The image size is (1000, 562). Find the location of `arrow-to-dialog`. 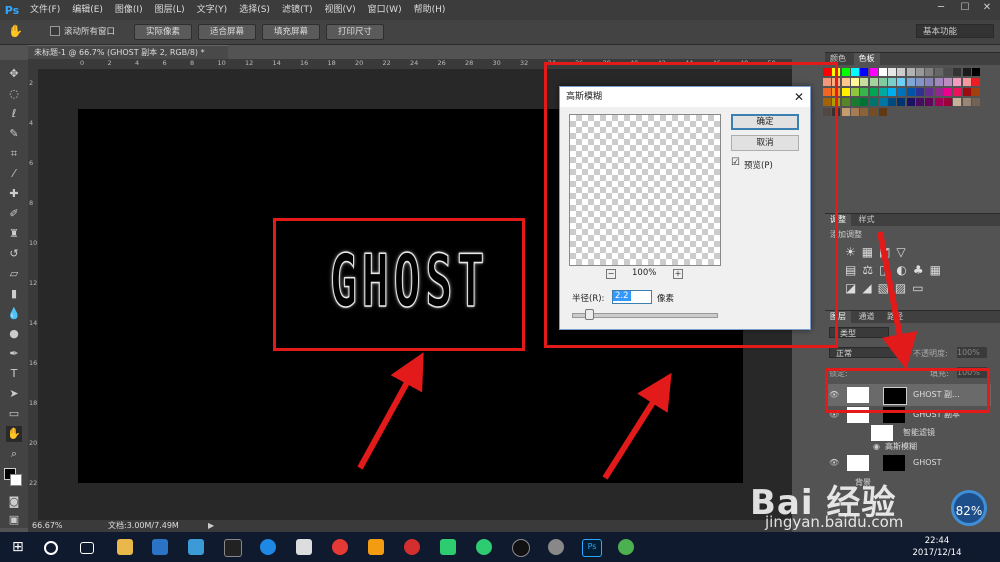

arrow-to-dialog is located at coordinates (637, 426).